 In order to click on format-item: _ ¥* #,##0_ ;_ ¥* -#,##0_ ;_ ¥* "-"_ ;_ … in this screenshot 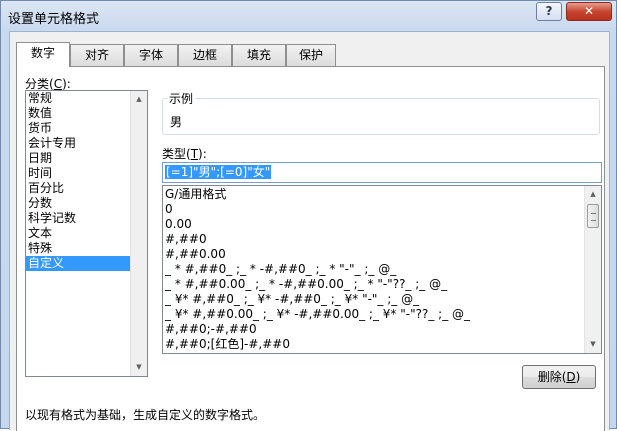, I will do `click(382, 299)`.